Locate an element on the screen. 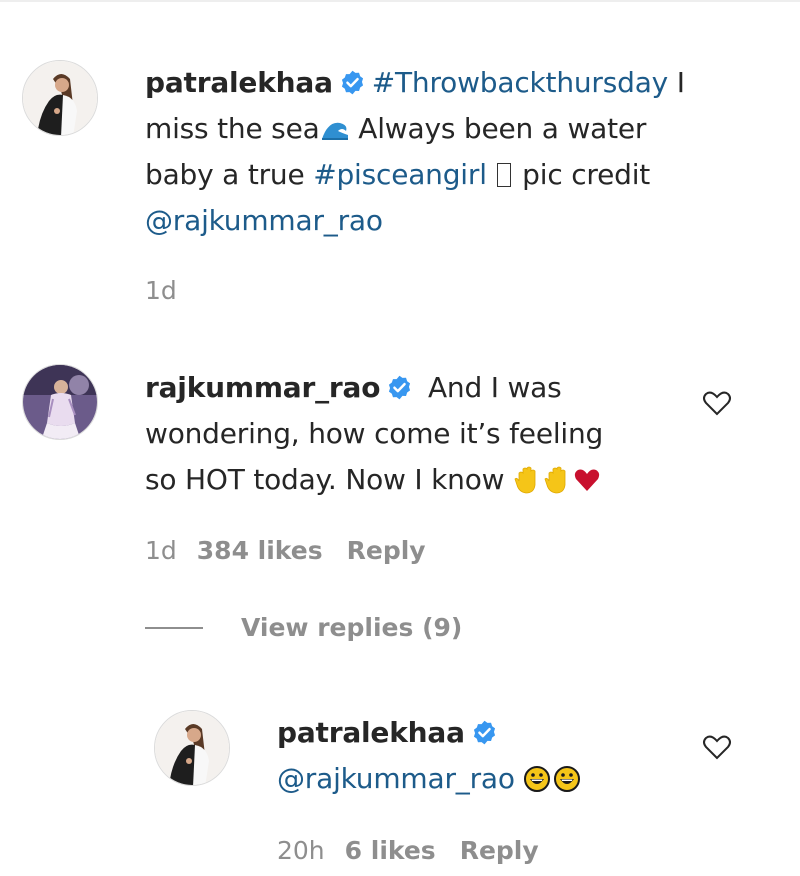  comment-text-segment: so HOT today. Now I know is located at coordinates (329, 479).